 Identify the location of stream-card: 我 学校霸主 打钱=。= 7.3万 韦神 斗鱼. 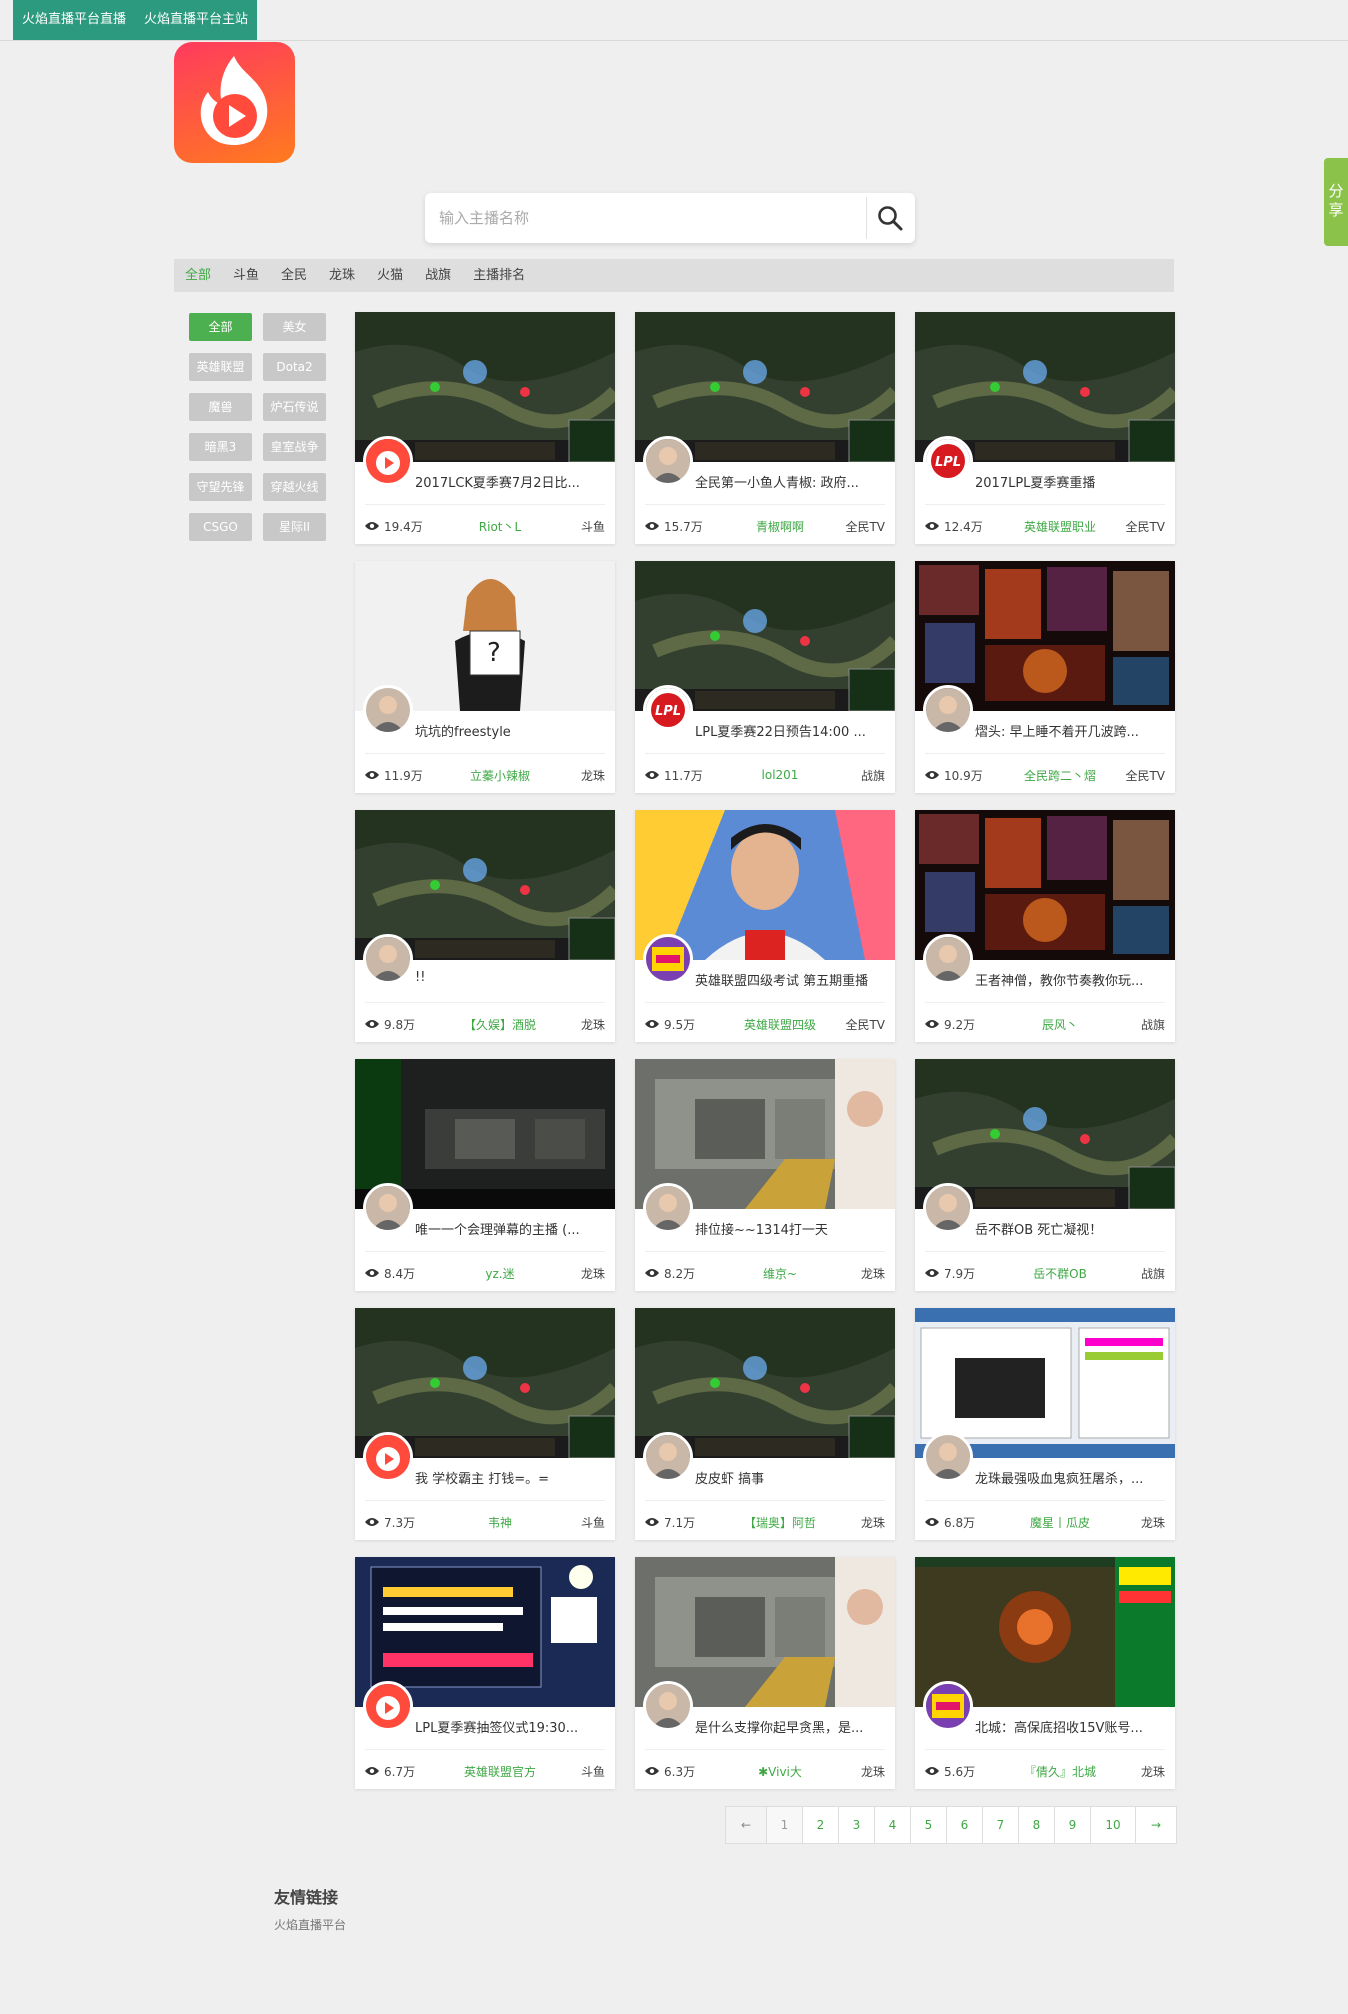
(485, 1424).